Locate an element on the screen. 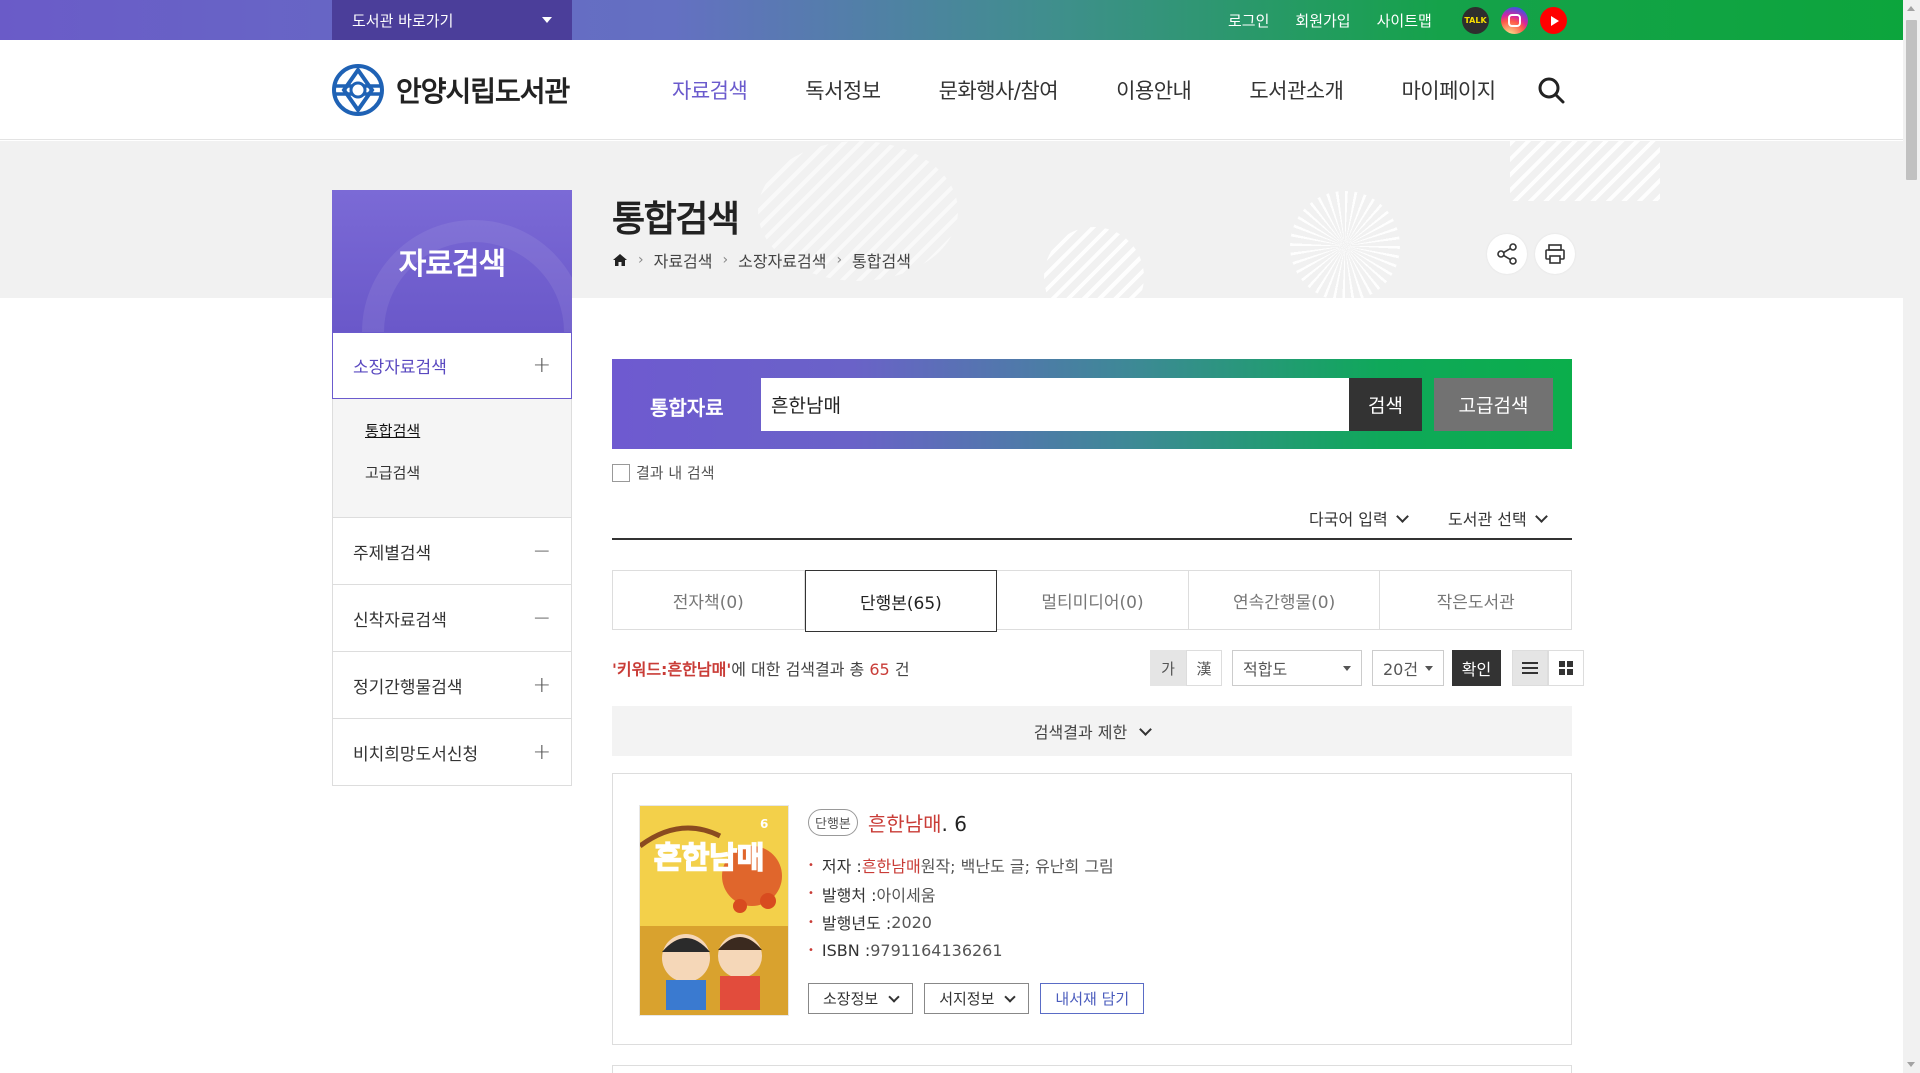  cover-volume-text: 6 is located at coordinates (764, 824).